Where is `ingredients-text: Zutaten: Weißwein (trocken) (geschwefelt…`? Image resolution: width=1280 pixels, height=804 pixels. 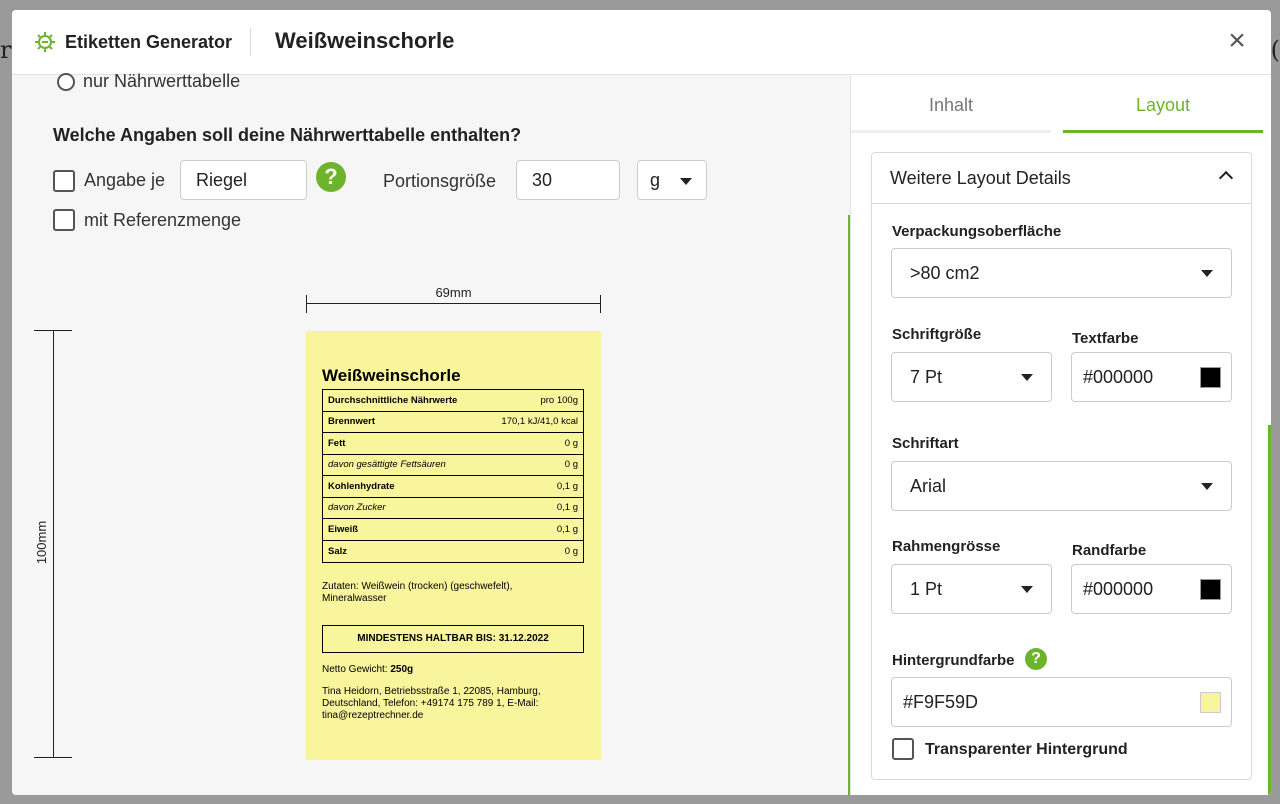 ingredients-text: Zutaten: Weißwein (trocken) (geschwefelt… is located at coordinates (417, 592).